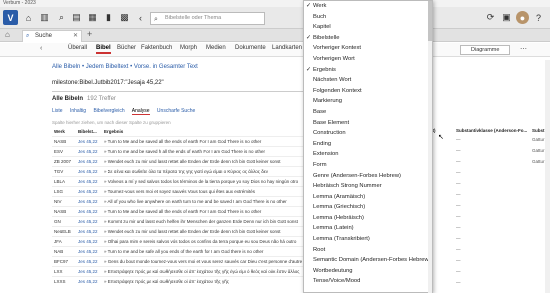 The image size is (550, 293). I want to click on category-morph: Morph, so click(188, 48).